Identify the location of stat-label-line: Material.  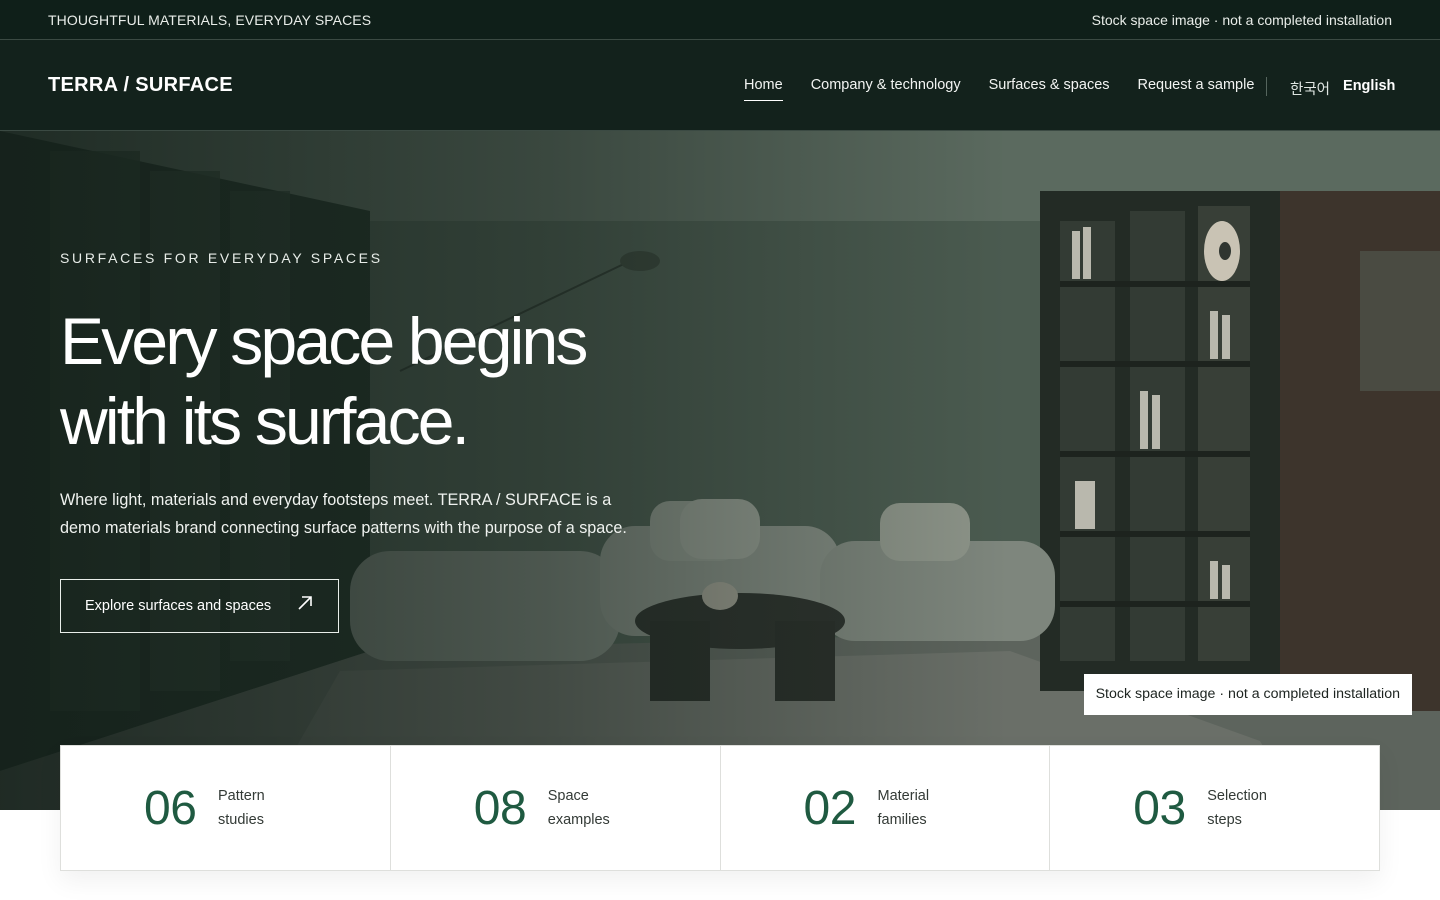
(903, 796).